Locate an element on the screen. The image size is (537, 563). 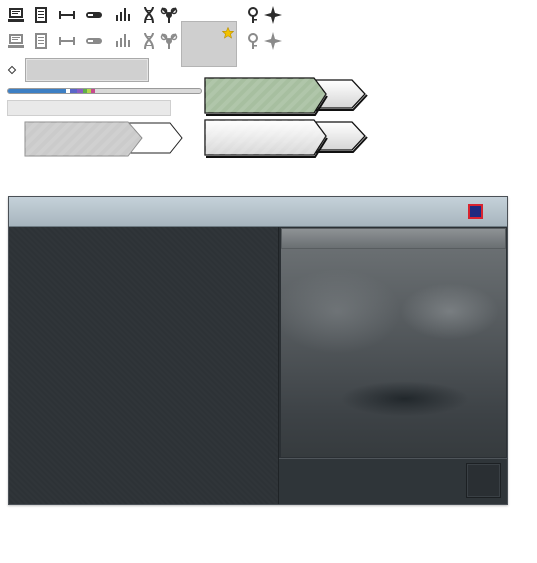
diamond-bullet-icon is located at coordinates (12, 70).